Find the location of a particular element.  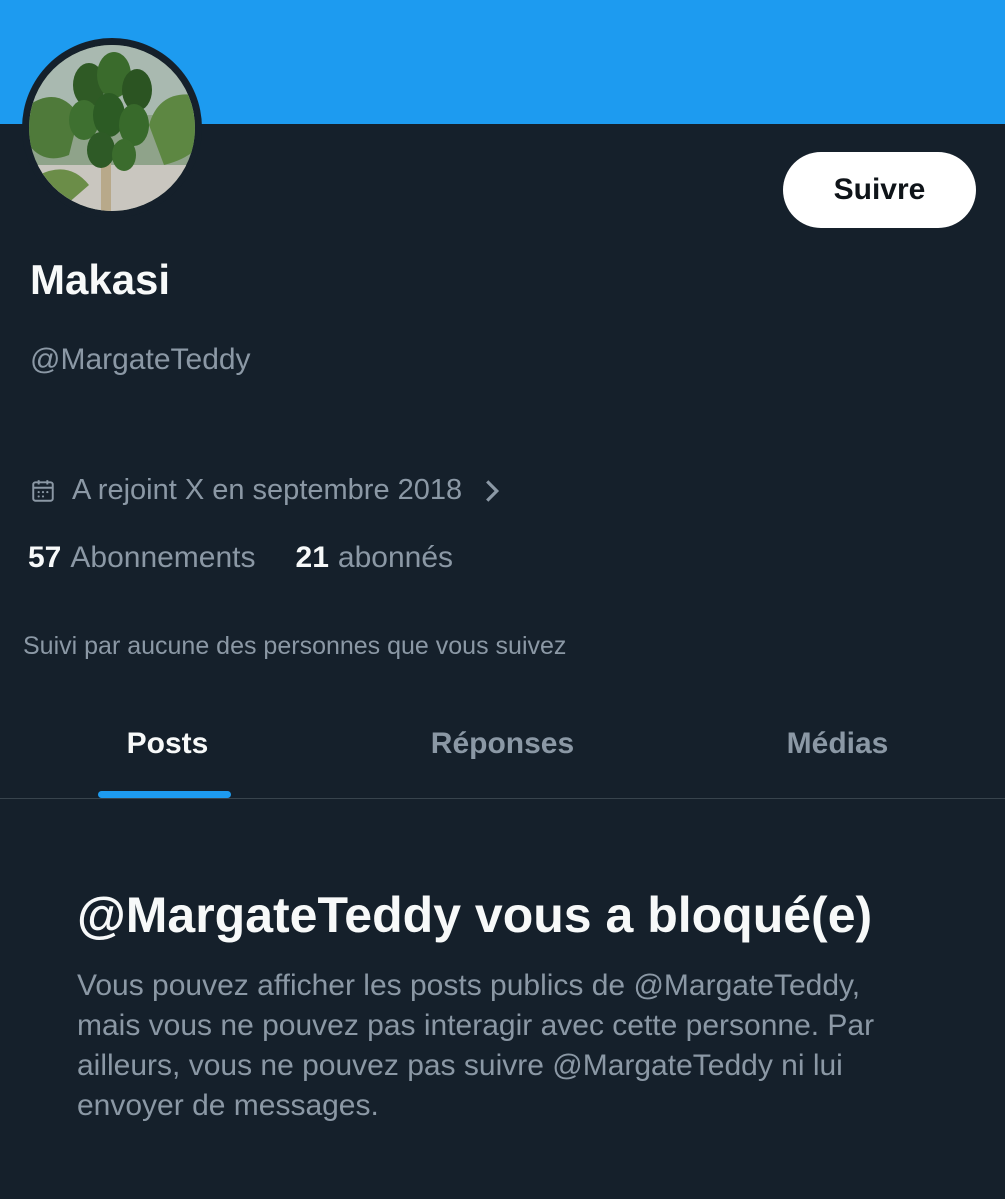

followers-link: 21 abonnés is located at coordinates (374, 558).